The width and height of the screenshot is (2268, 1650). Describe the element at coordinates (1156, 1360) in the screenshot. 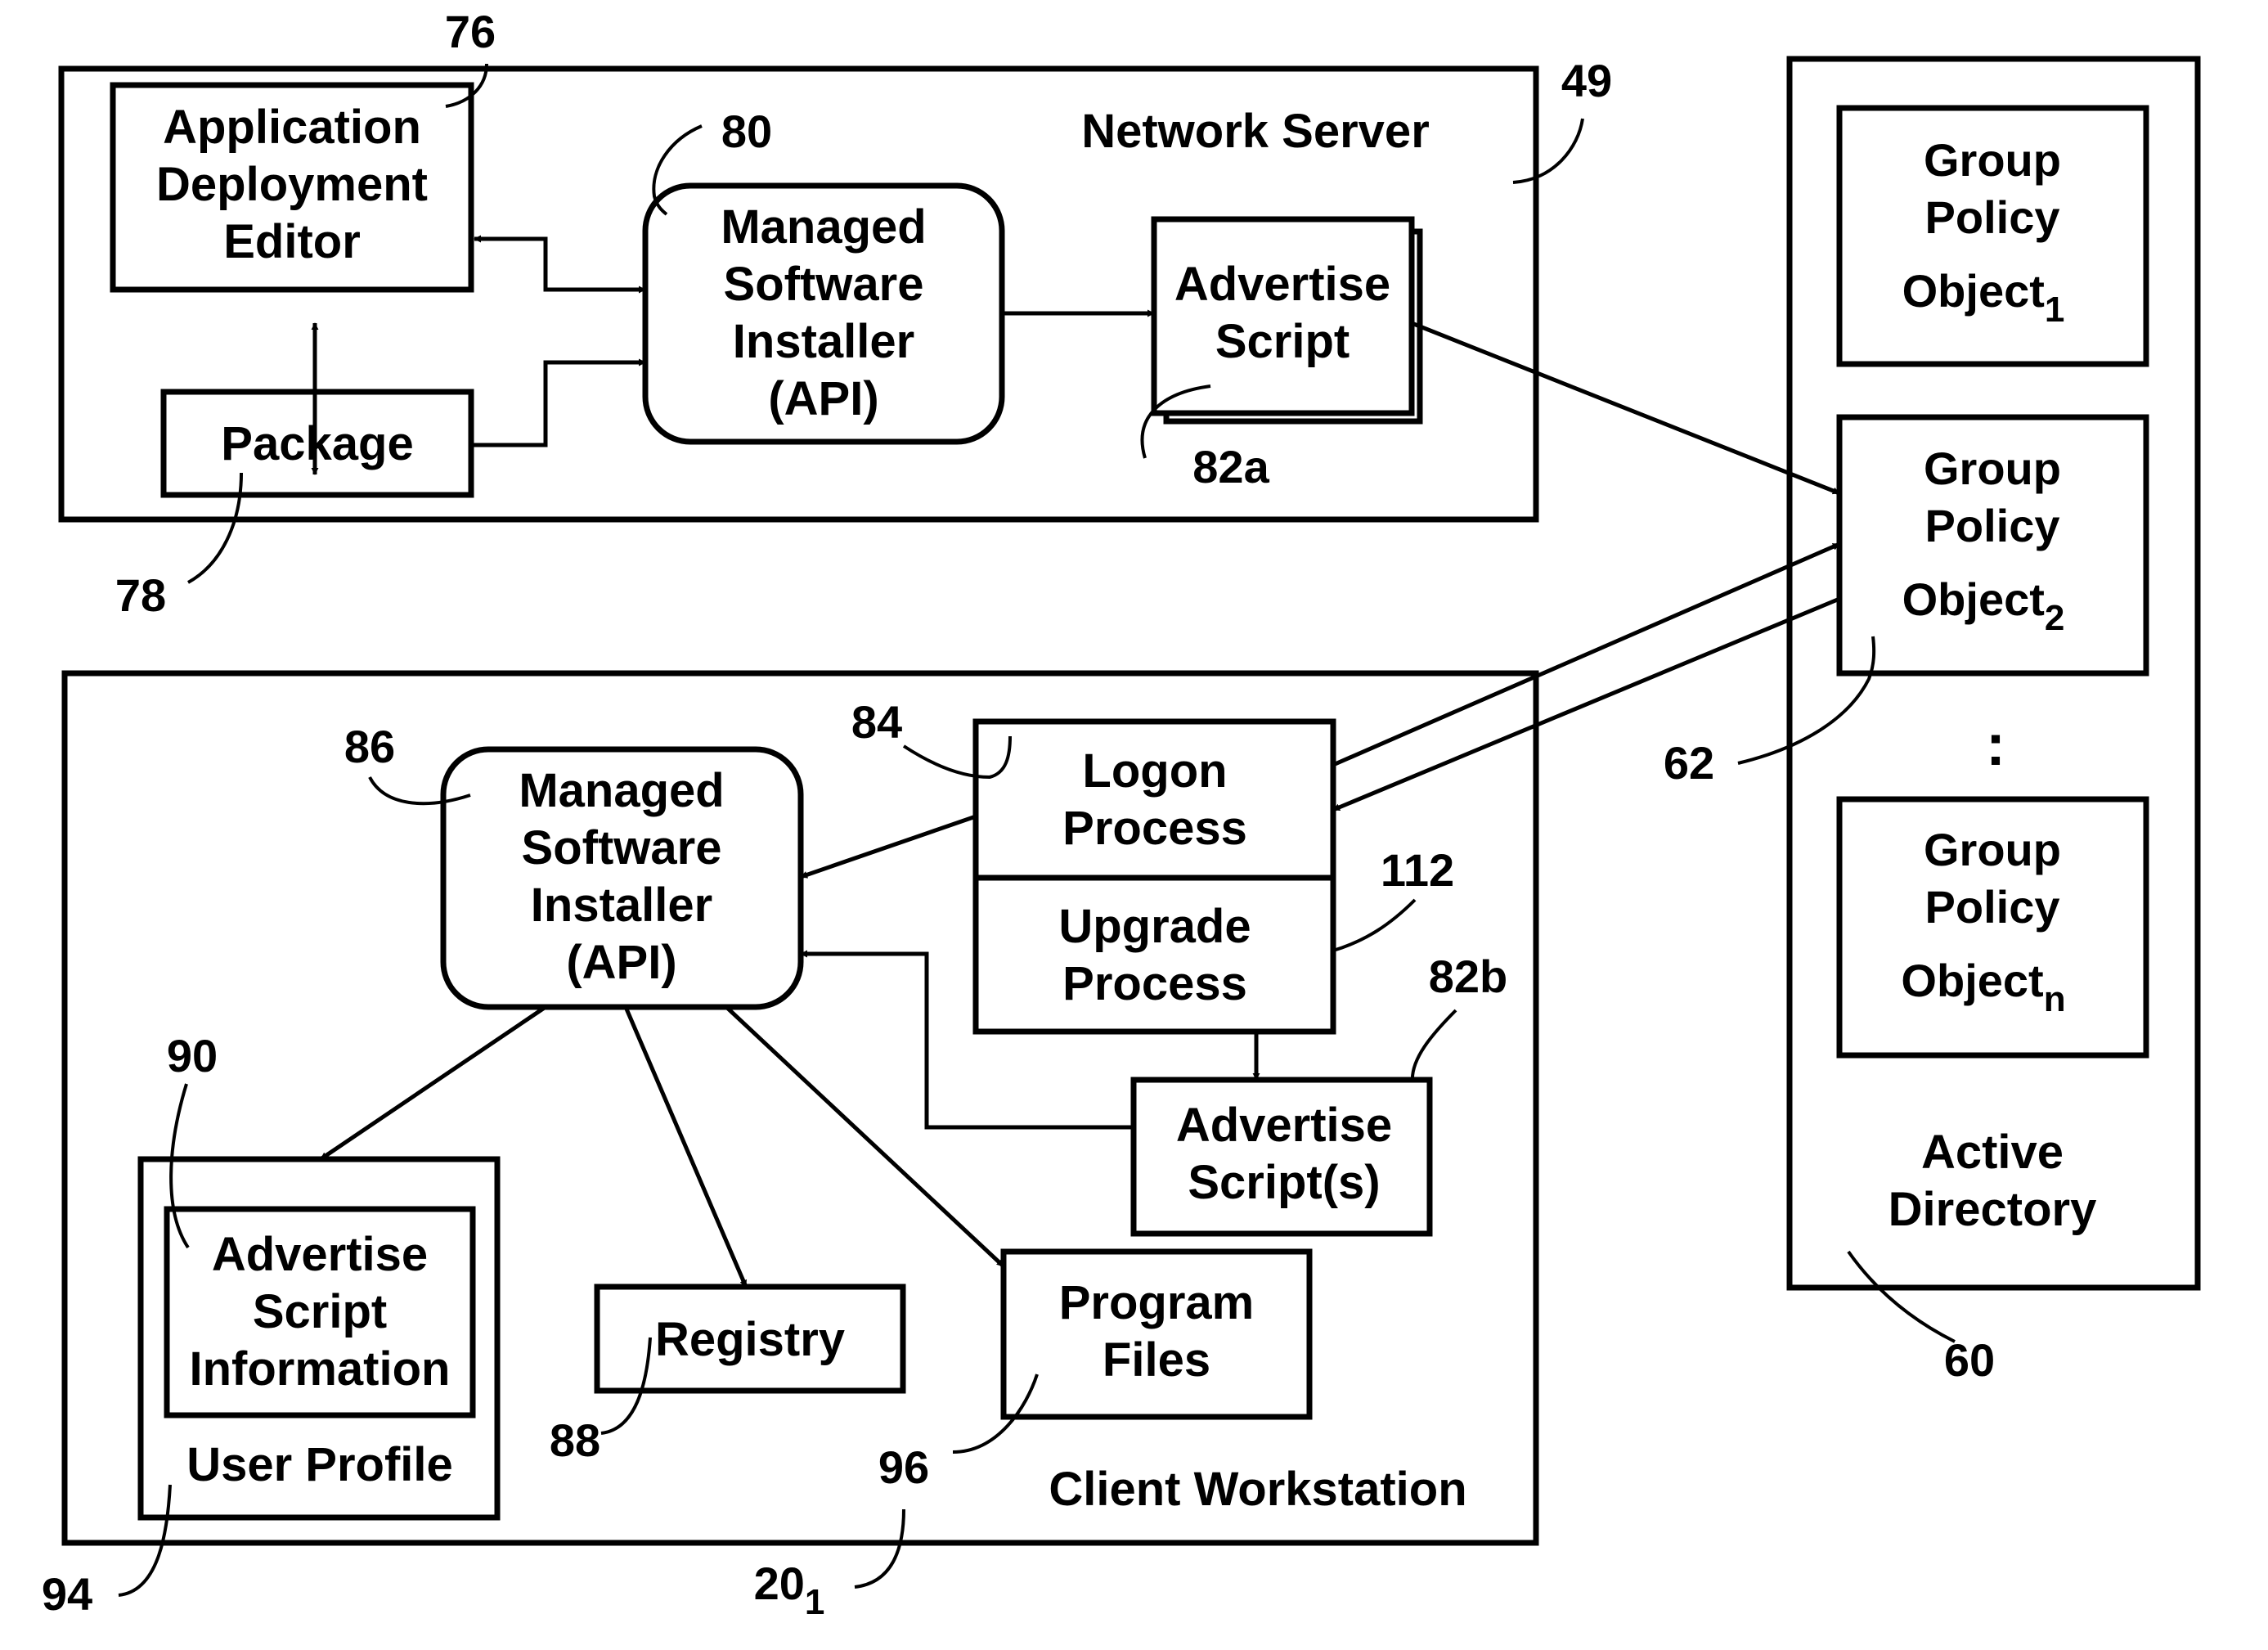

I see `program-files-line-2: Files` at that location.